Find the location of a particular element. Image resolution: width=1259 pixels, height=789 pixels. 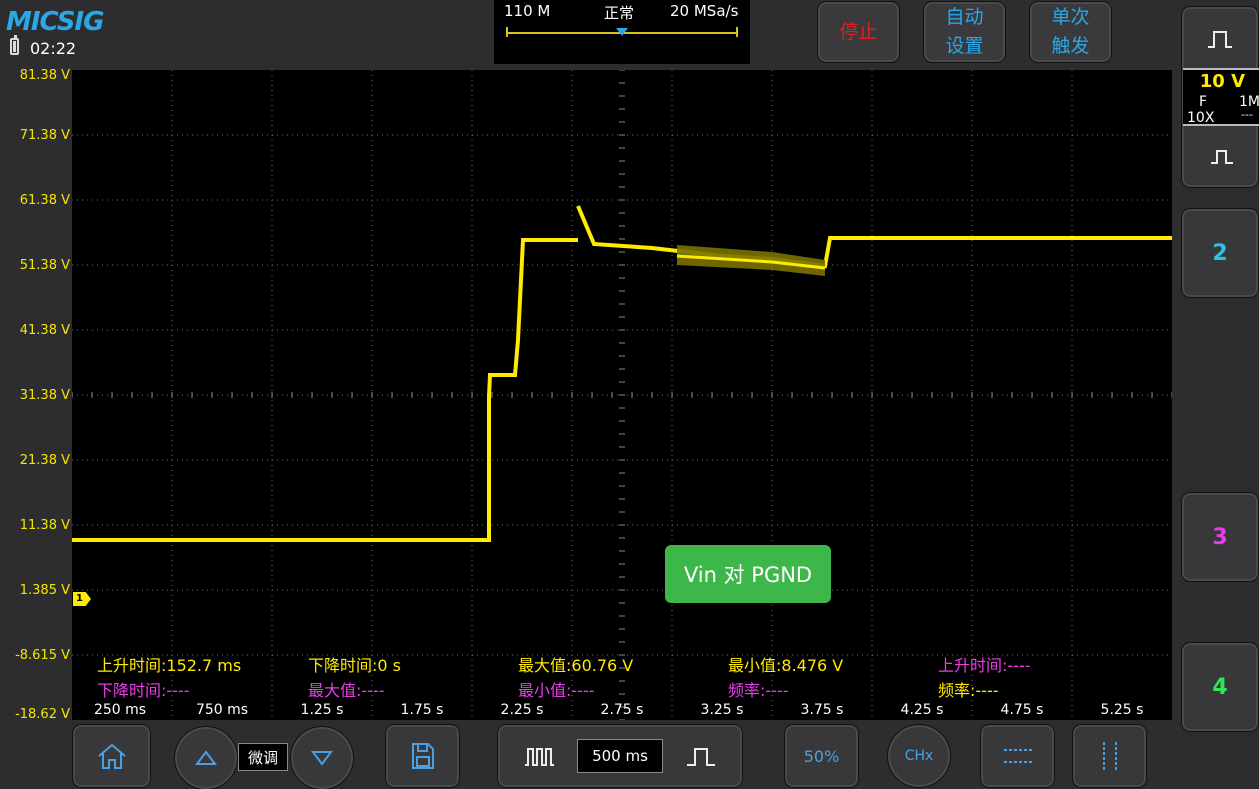

x-label-6: 3.25 s is located at coordinates (722, 710).